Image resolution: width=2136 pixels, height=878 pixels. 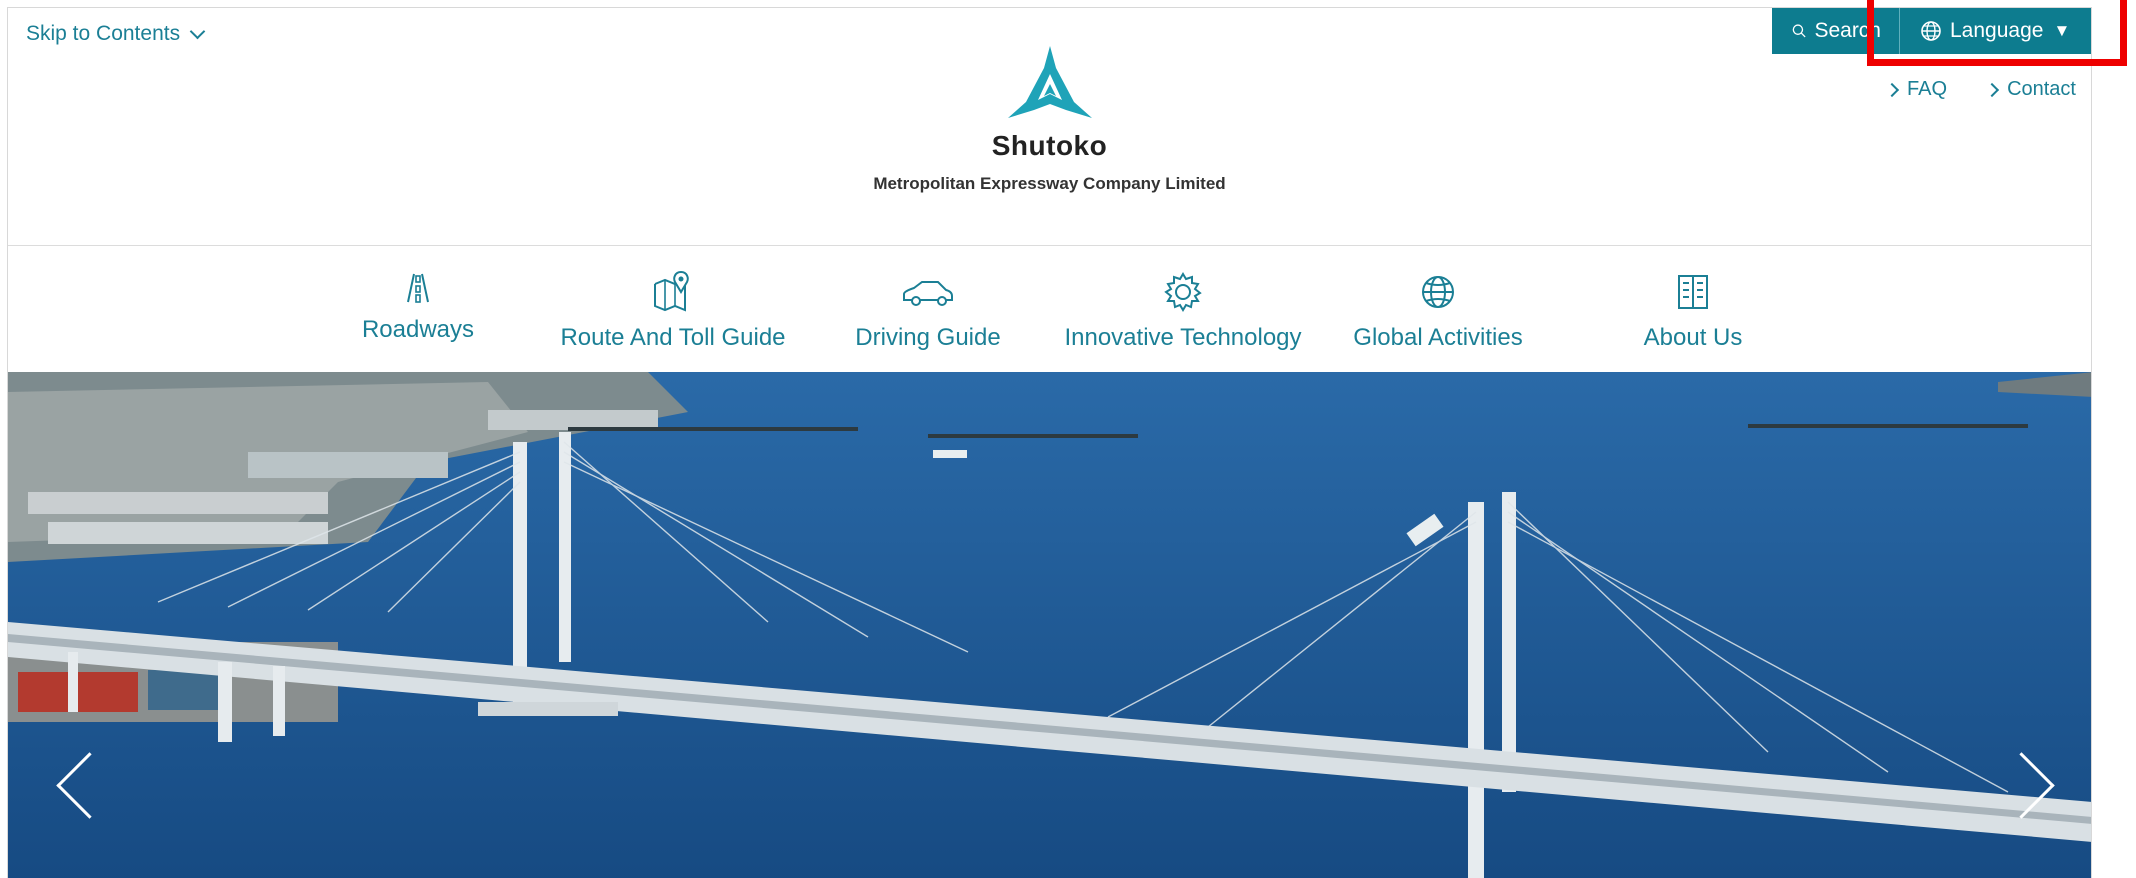 What do you see at coordinates (103, 33) in the screenshot?
I see `skip-to-contents-label: Skip to Contents` at bounding box center [103, 33].